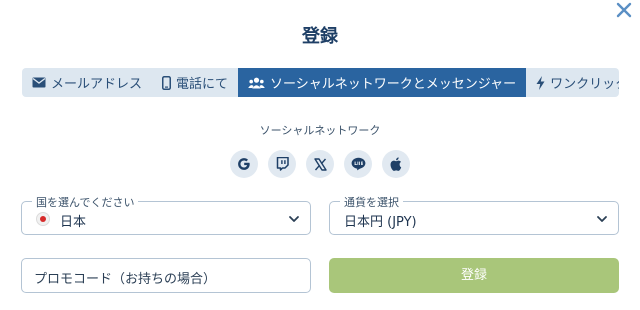 This screenshot has height=310, width=640. I want to click on line-button, so click(358, 164).